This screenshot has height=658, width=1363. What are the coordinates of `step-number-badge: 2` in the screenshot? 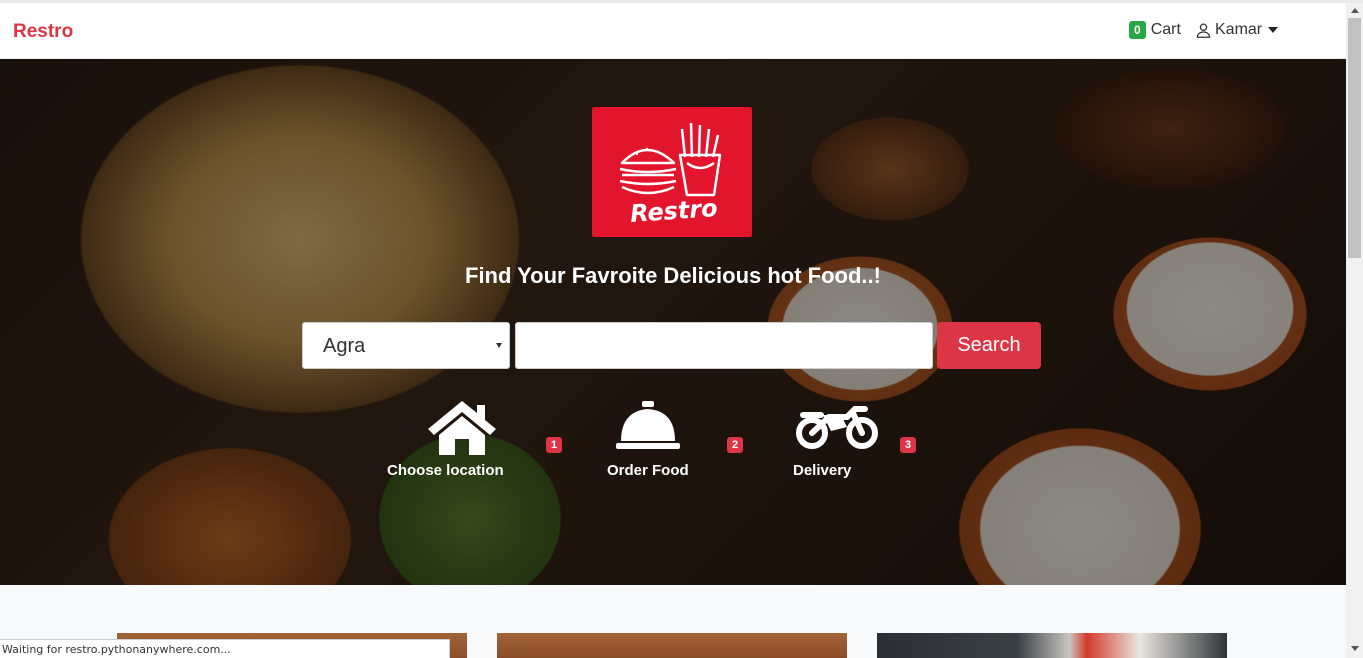 It's located at (735, 445).